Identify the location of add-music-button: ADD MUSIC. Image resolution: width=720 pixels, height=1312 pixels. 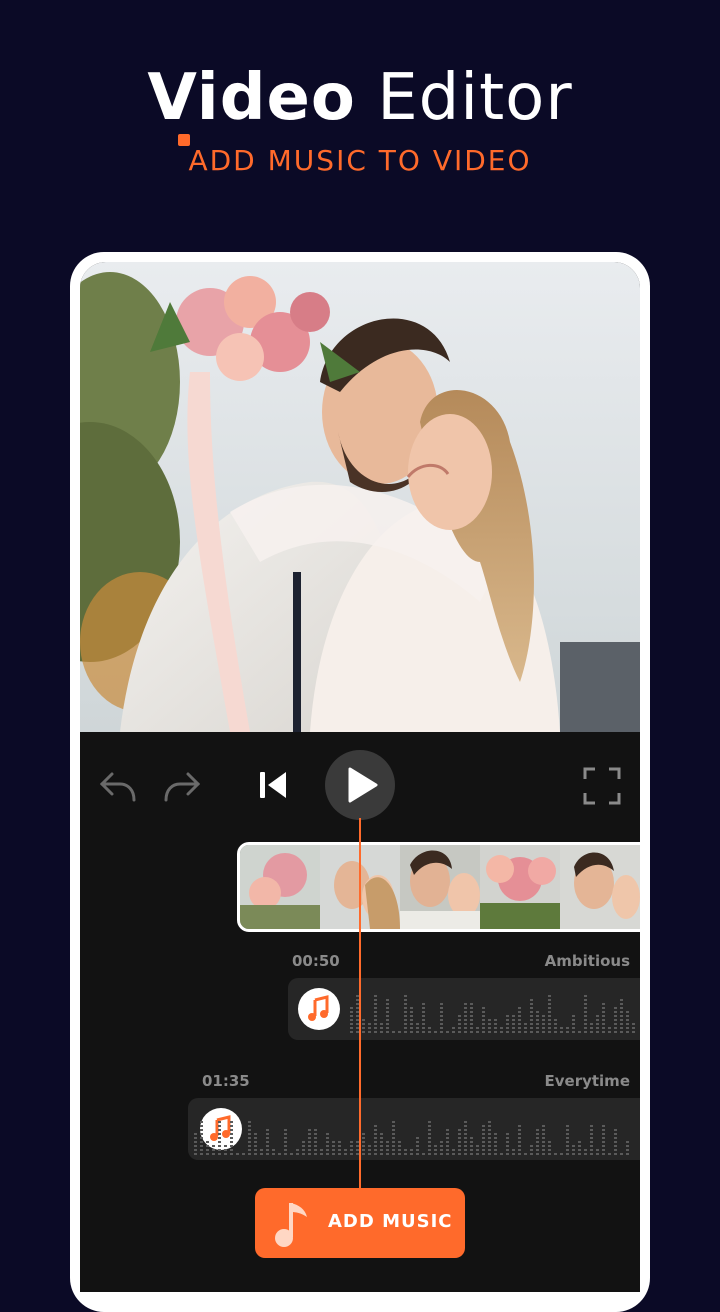
(360, 1223).